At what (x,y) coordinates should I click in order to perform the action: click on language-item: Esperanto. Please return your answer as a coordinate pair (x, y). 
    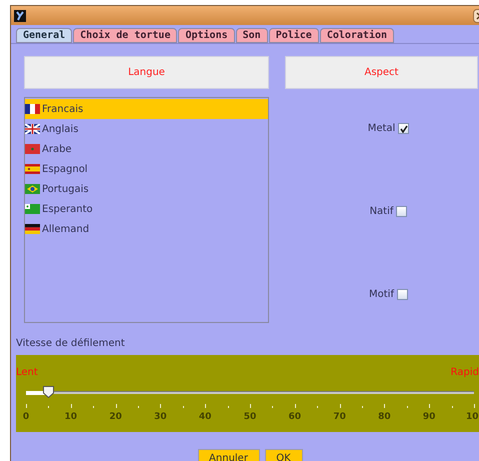
    Looking at the image, I should click on (146, 209).